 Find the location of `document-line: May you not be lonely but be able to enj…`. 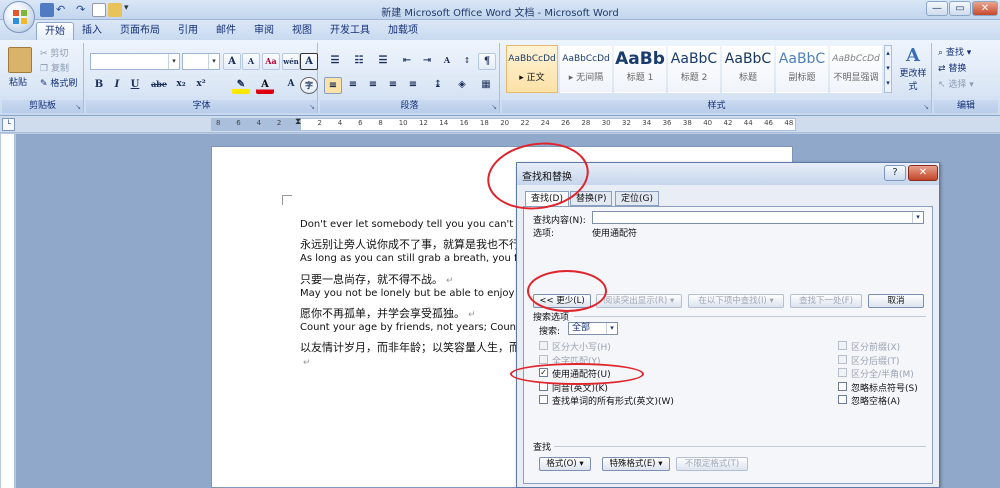

document-line: May you not be lonely but be able to enj… is located at coordinates (410, 293).